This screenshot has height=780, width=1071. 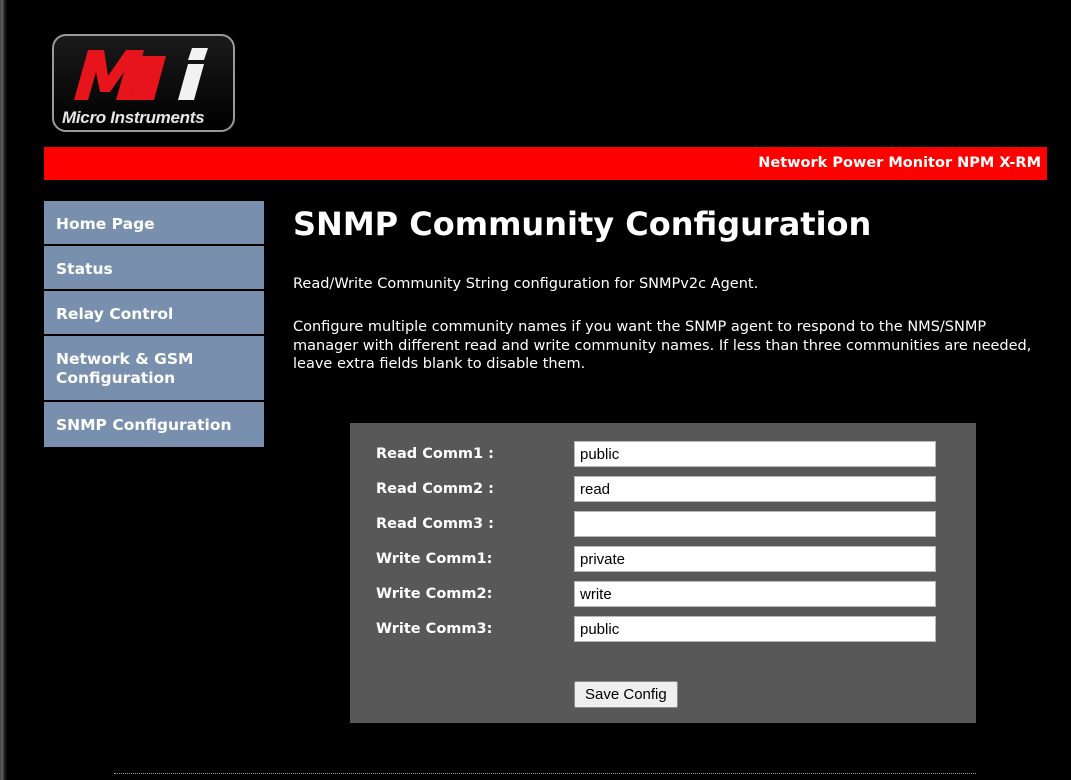 What do you see at coordinates (435, 454) in the screenshot?
I see `read-comm1-label: Read Comm1 :` at bounding box center [435, 454].